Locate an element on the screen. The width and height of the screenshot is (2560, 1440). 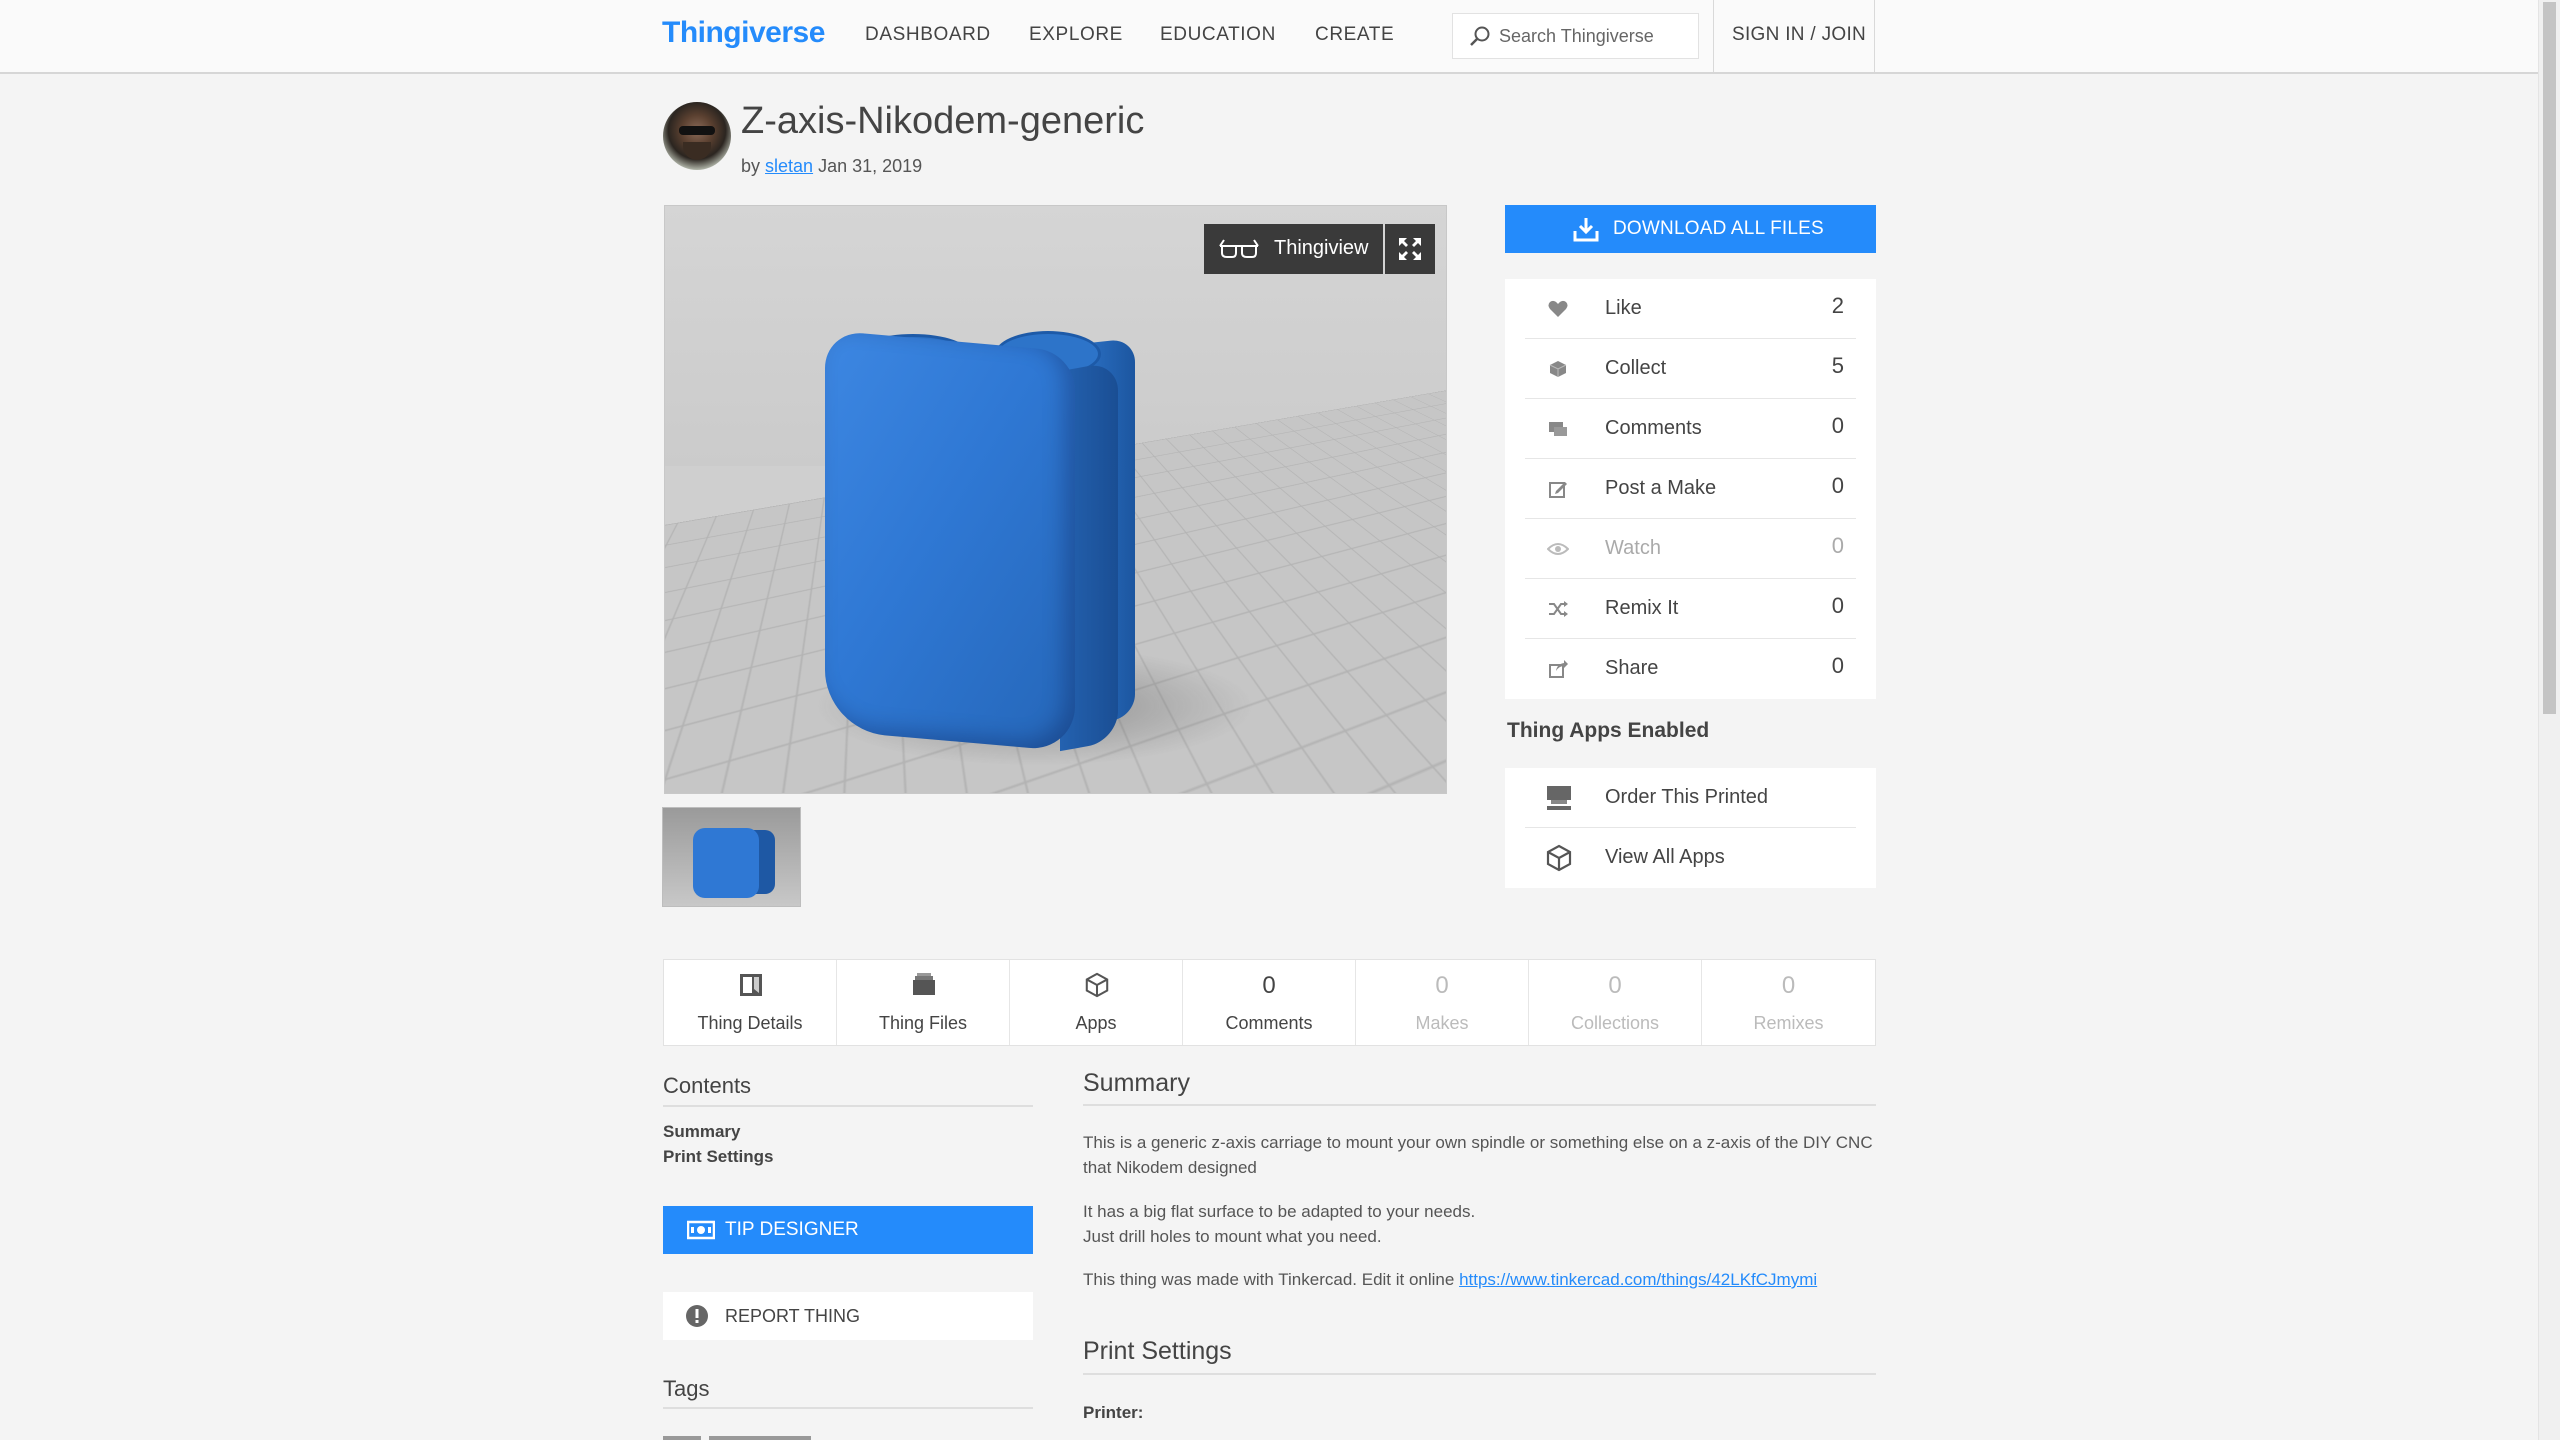
order-this-printed-button: Order This Printed is located at coordinates (1690, 798).